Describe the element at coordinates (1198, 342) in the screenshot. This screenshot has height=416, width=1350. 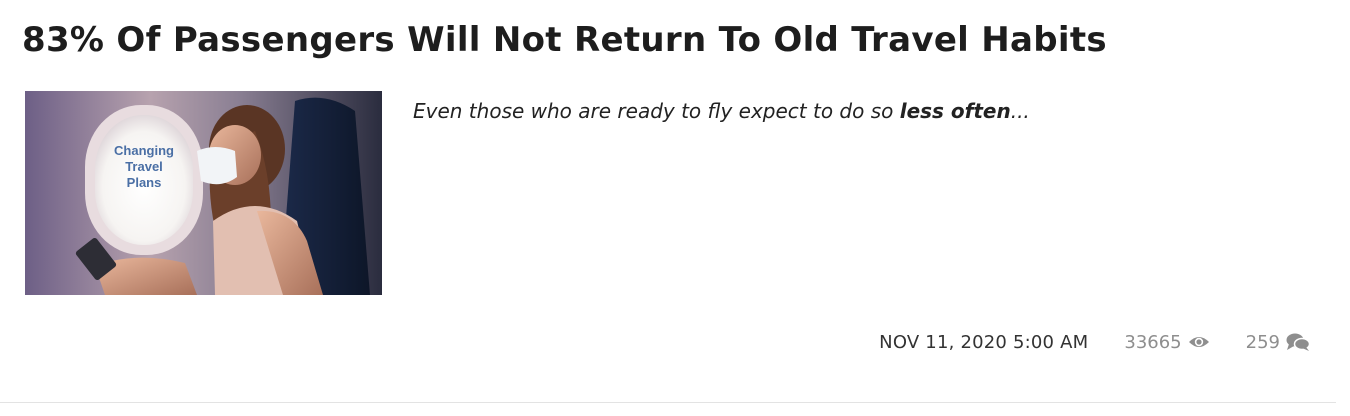
I see `eye-icon` at that location.